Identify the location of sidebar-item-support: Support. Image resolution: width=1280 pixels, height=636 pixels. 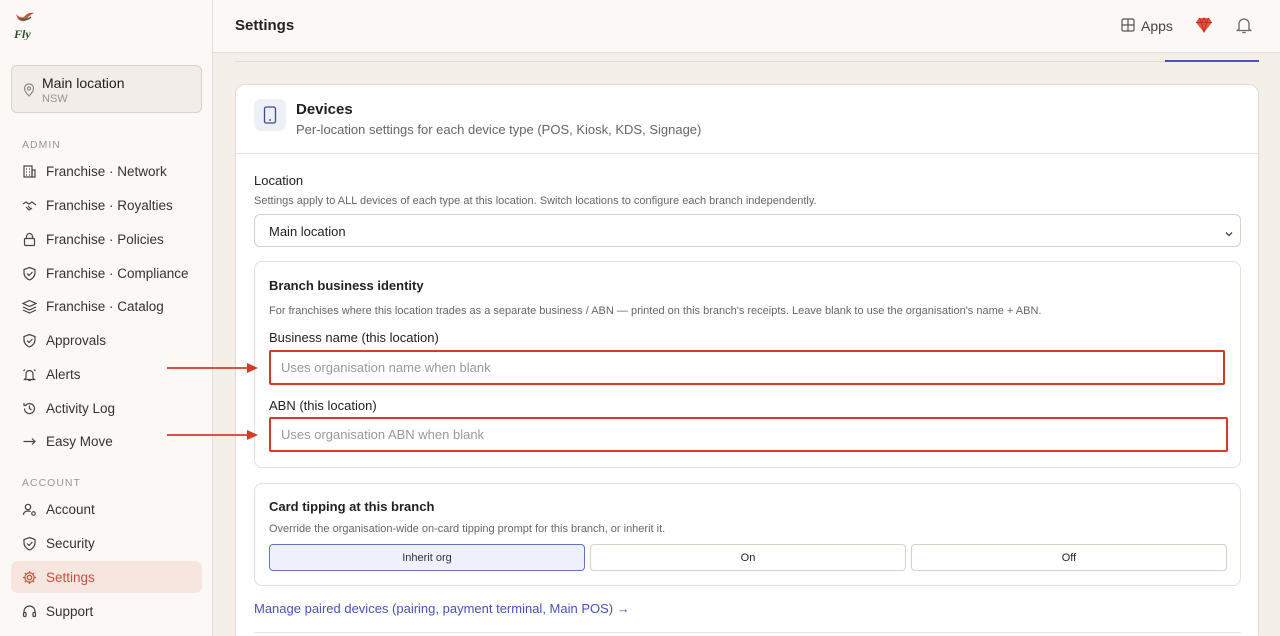
(106, 611).